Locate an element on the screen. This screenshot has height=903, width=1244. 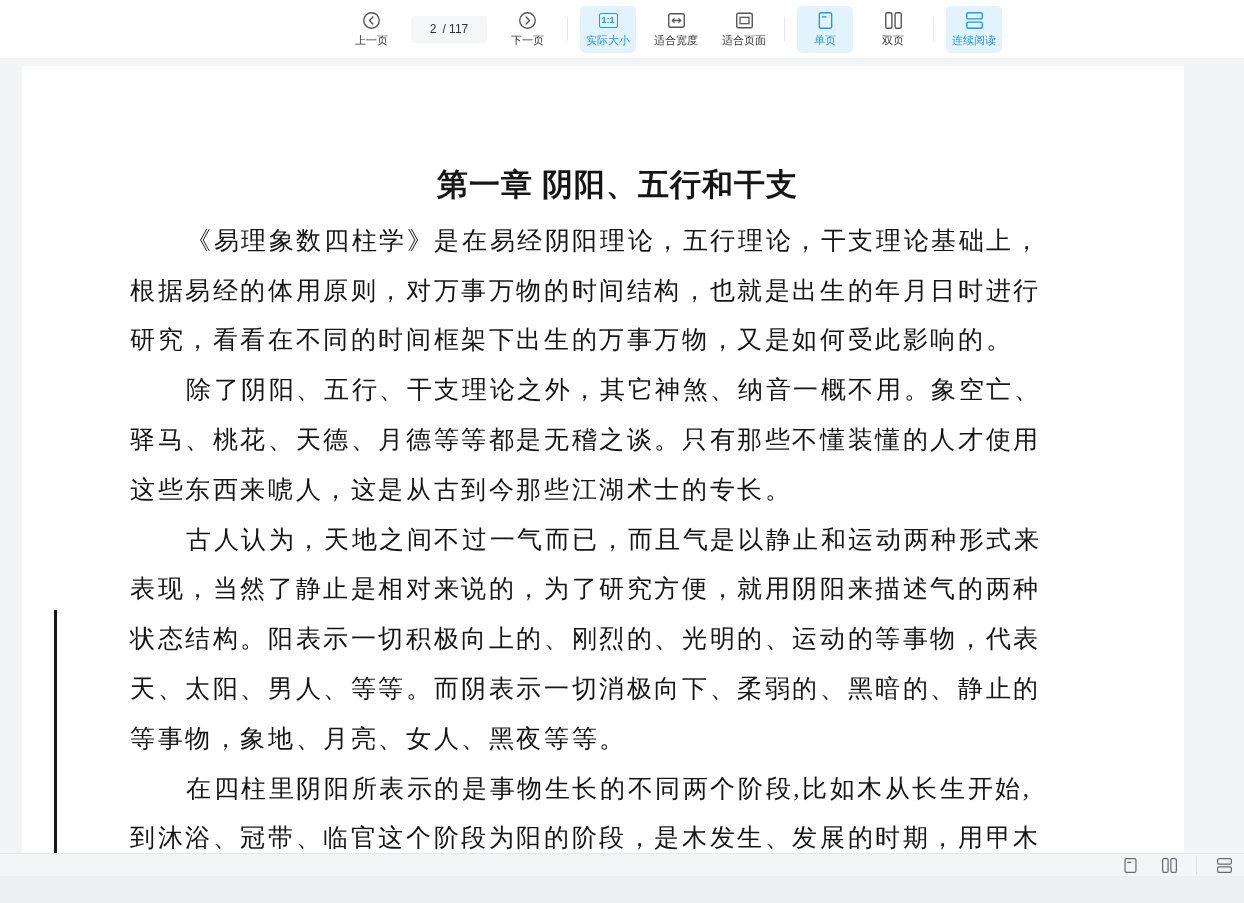
chapter-title: 第一章 阴阳、五行和干支 is located at coordinates (617, 185).